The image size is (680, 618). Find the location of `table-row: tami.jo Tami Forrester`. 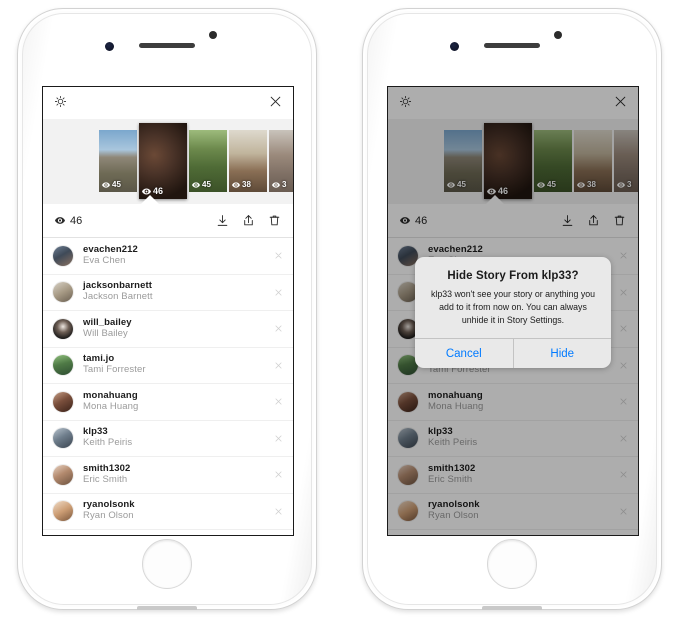

table-row: tami.jo Tami Forrester is located at coordinates (168, 366).